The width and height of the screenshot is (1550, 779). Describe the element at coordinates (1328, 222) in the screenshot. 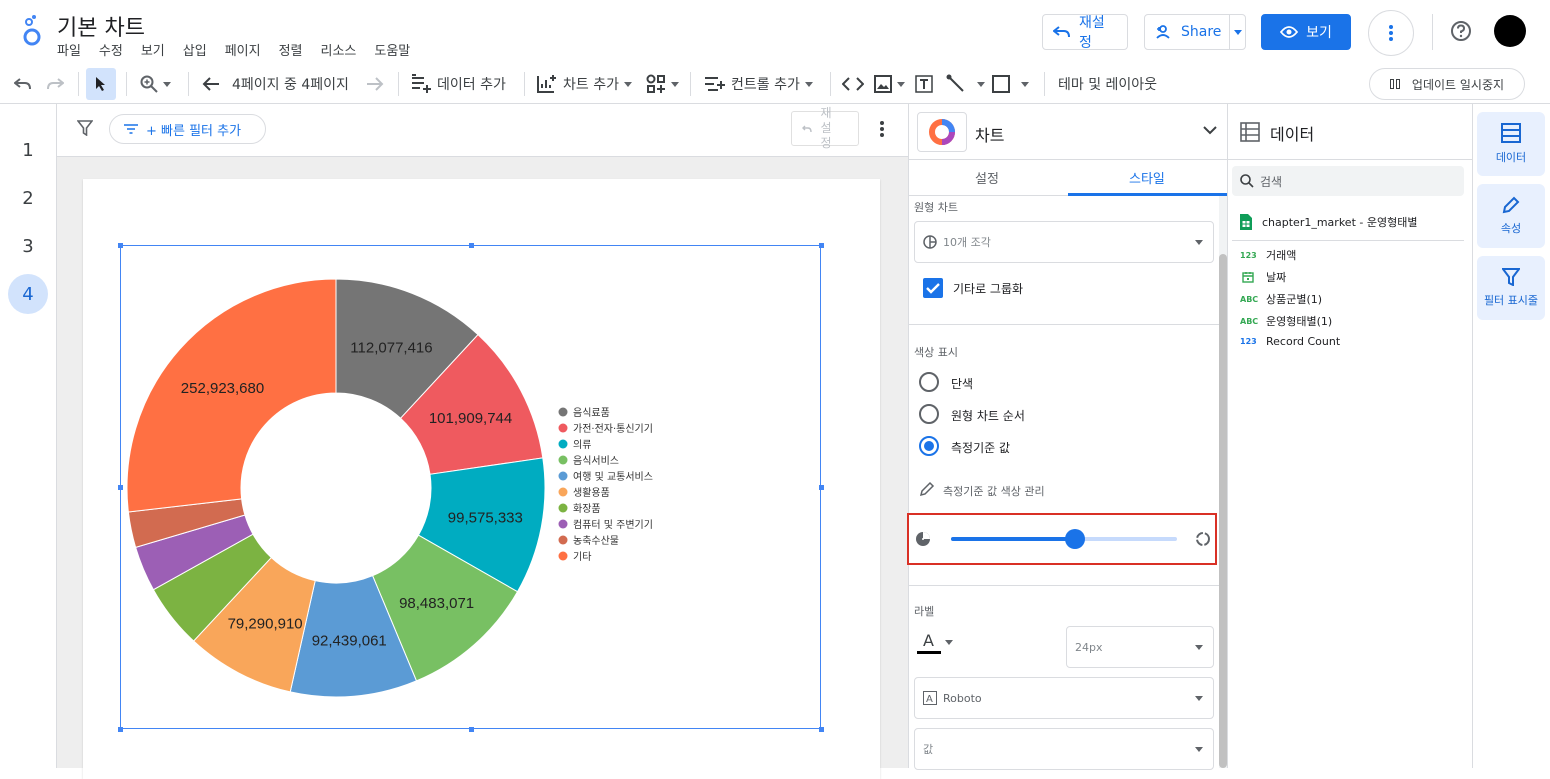

I see `data-source-item: chapter1_market - 운영형태별` at that location.